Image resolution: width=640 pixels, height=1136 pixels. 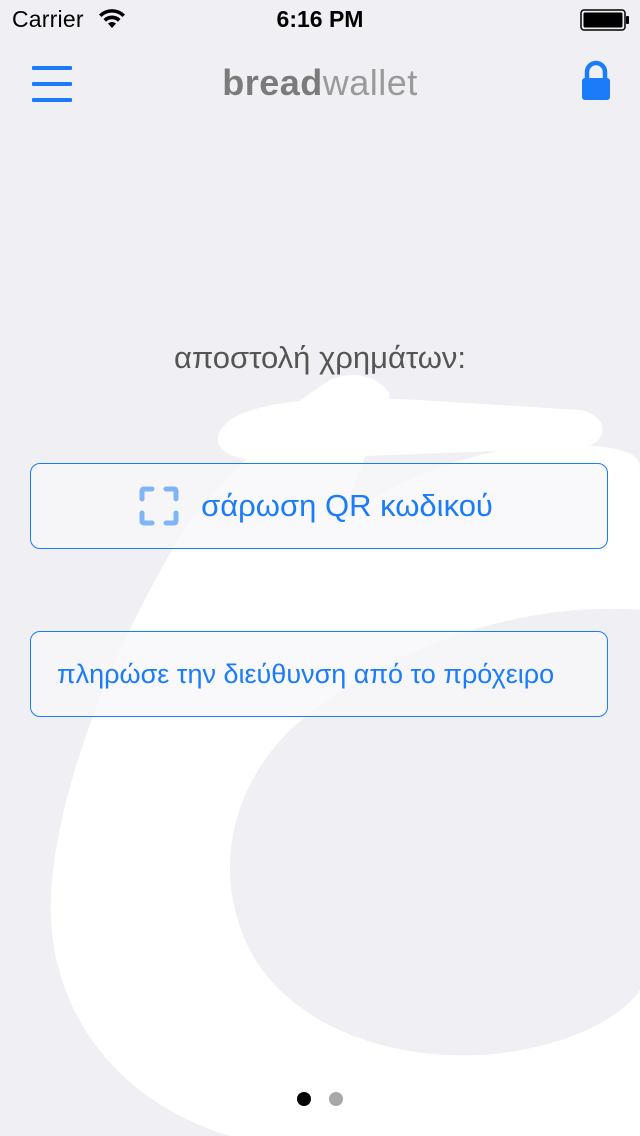 I want to click on logo-bread-text: bread, so click(x=272, y=82).